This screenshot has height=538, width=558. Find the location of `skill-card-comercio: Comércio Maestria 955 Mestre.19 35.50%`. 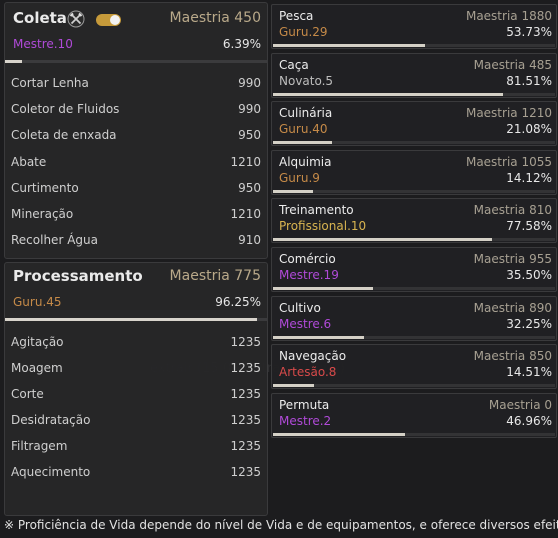

skill-card-comercio: Comércio Maestria 955 Mestre.19 35.50% is located at coordinates (414, 269).